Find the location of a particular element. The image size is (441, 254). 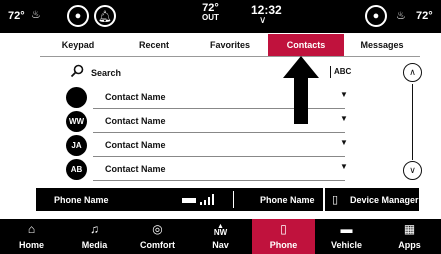

secondary-phone-name: Phone Name is located at coordinates (287, 200).